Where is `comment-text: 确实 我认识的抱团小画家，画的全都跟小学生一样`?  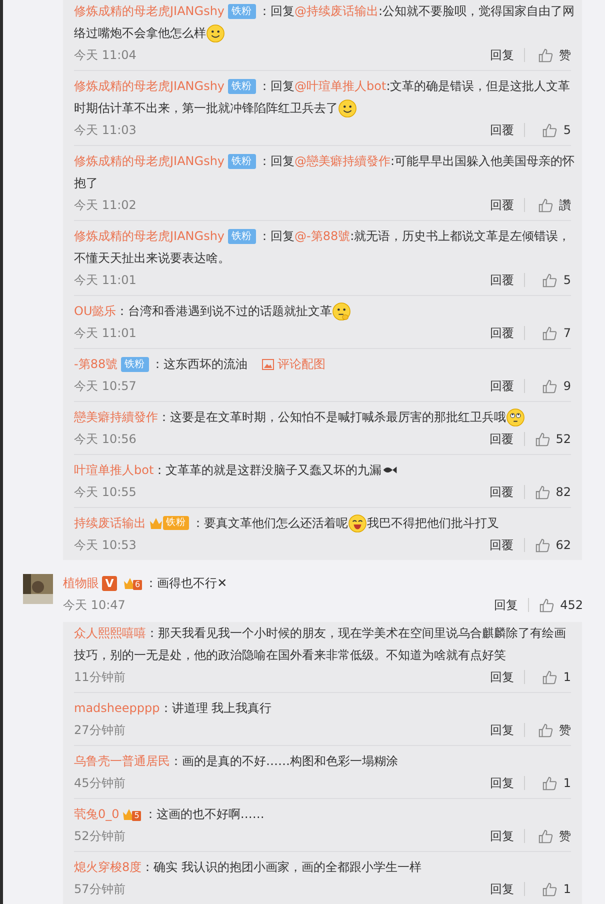 comment-text: 确实 我认识的抱团小画家，画的全都跟小学生一样 is located at coordinates (288, 867).